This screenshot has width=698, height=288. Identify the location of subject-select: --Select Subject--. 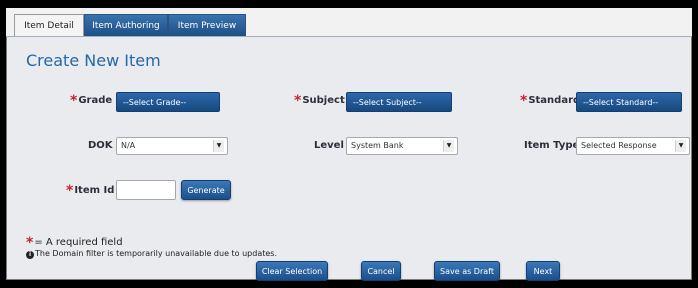
(399, 102).